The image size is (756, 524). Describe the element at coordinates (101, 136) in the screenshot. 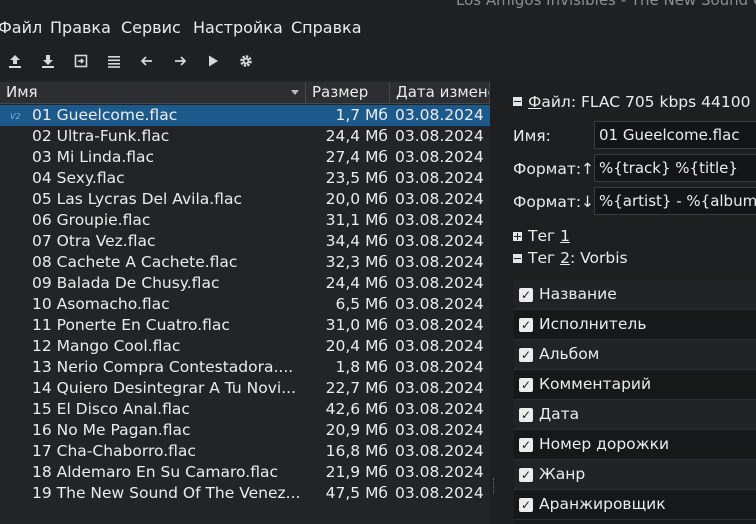

I see `file-name: 02 Ultra-Funk.flac` at that location.